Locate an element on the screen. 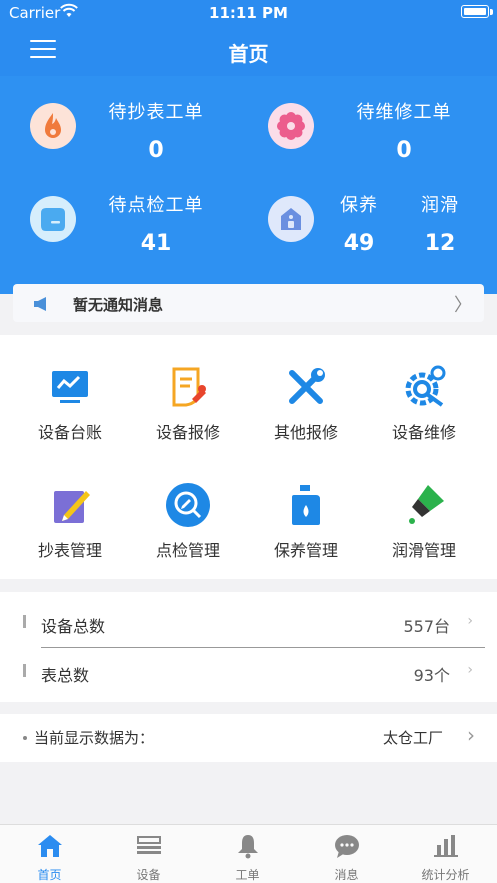 The width and height of the screenshot is (497, 883). oil-bottle-icon is located at coordinates (306, 505).